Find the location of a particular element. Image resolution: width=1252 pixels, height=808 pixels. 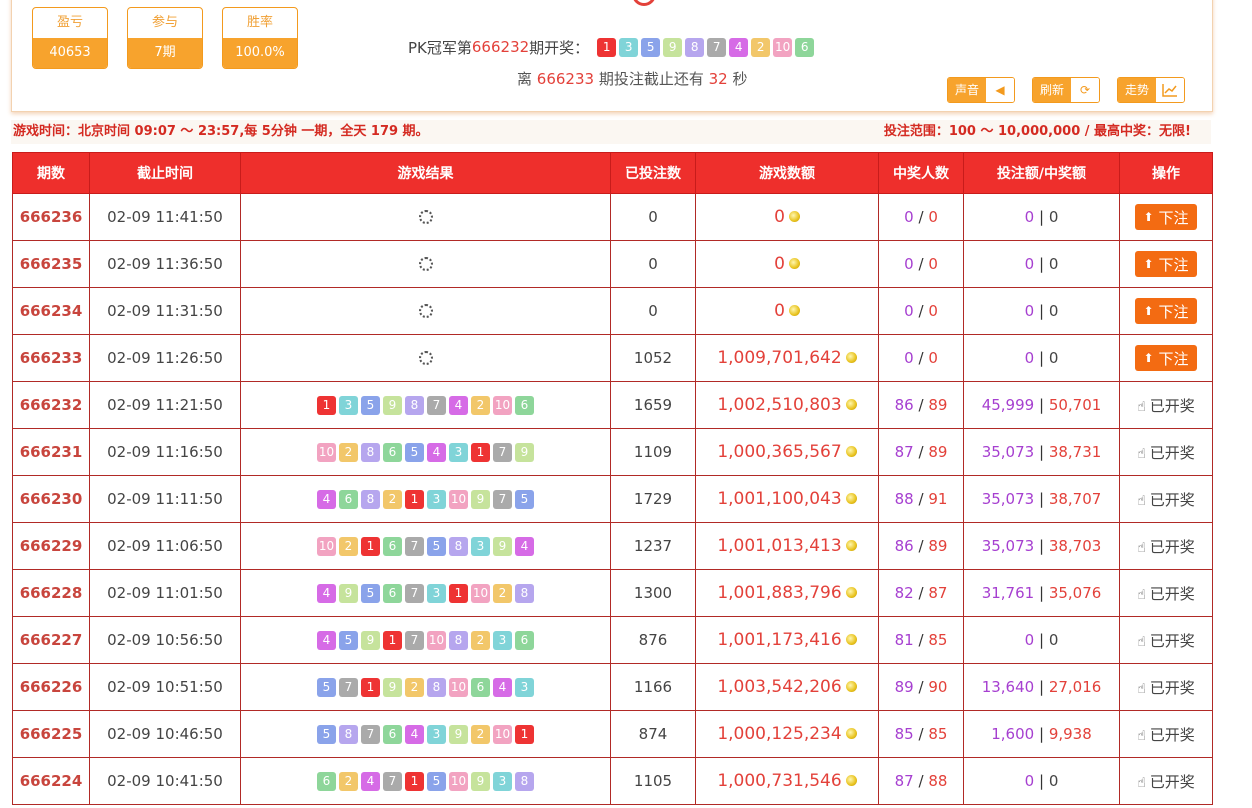

col-header-action: 操作 is located at coordinates (1166, 173).